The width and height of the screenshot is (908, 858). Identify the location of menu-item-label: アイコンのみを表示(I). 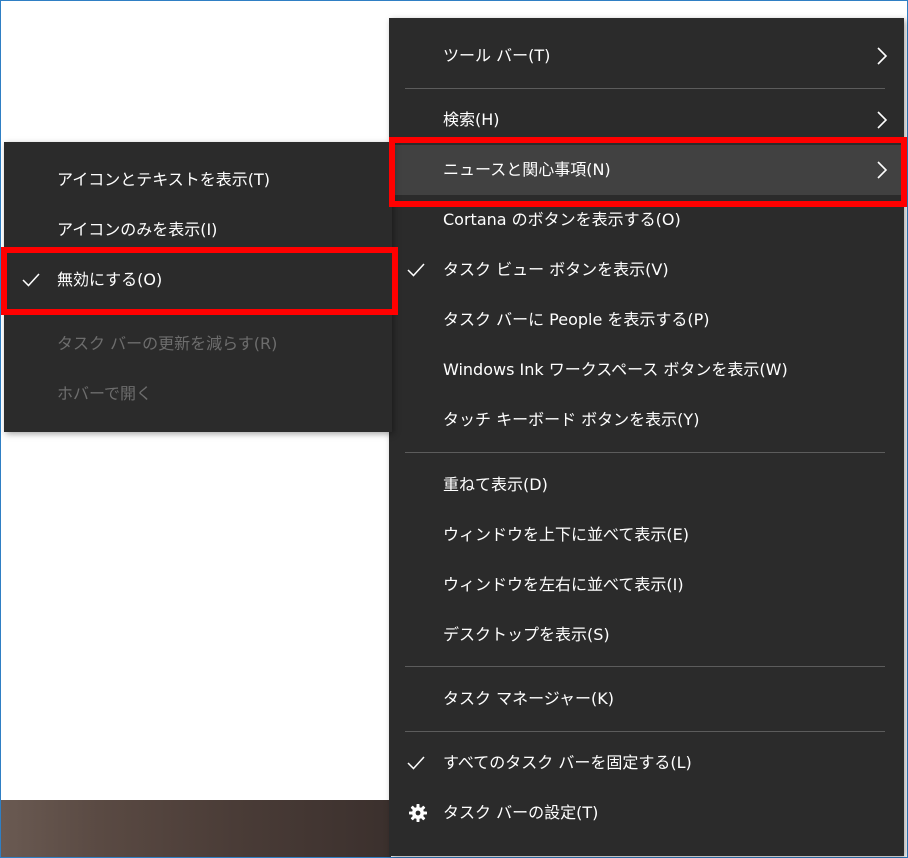
(137, 229).